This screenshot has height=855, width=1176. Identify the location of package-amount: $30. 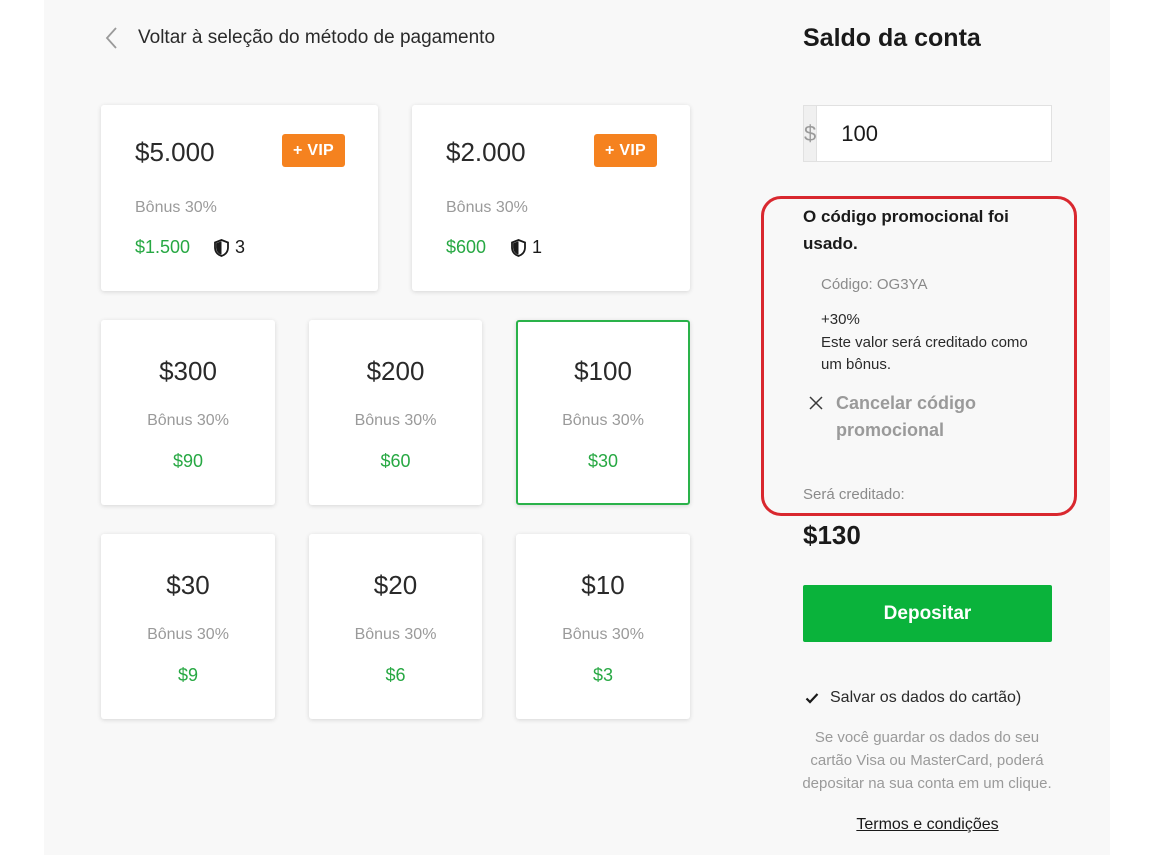
(188, 585).